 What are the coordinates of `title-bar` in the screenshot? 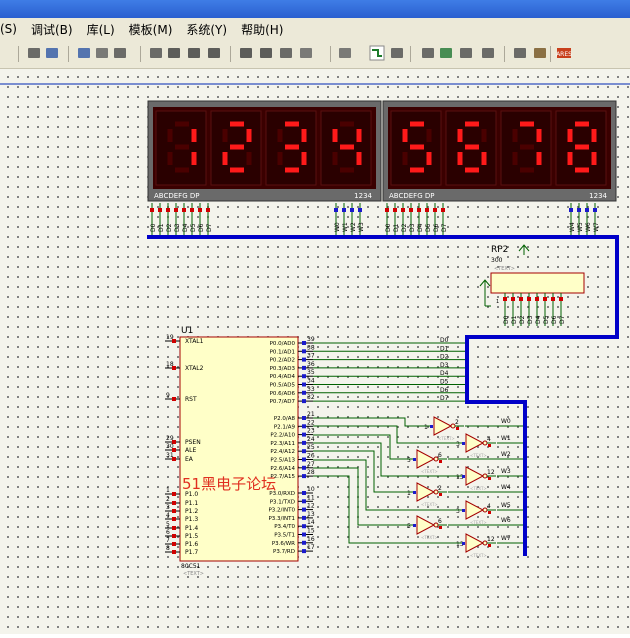 It's located at (315, 9).